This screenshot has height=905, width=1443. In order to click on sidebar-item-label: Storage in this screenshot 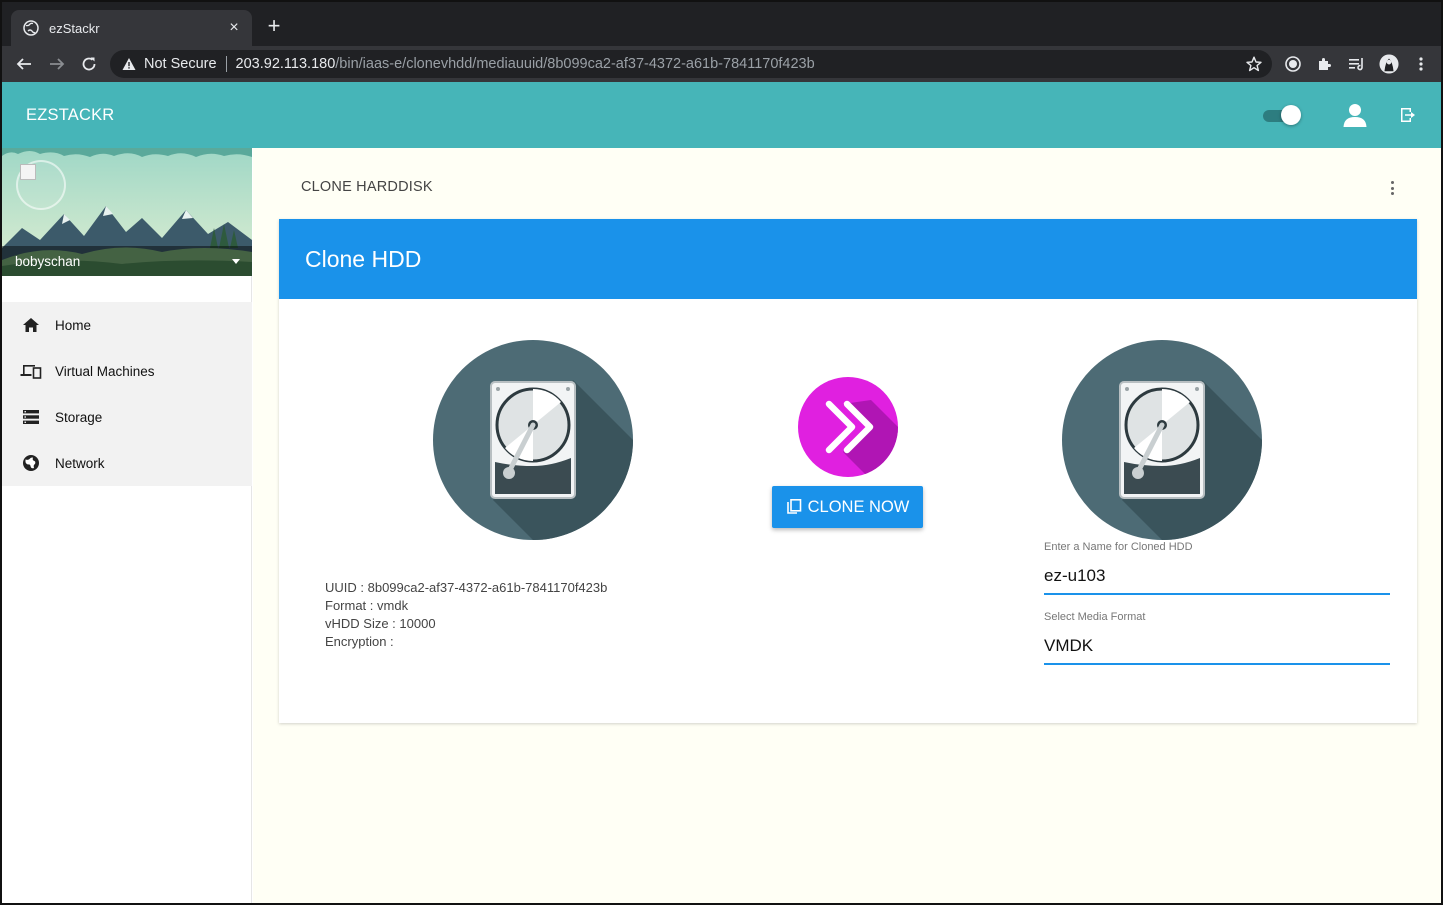, I will do `click(79, 417)`.